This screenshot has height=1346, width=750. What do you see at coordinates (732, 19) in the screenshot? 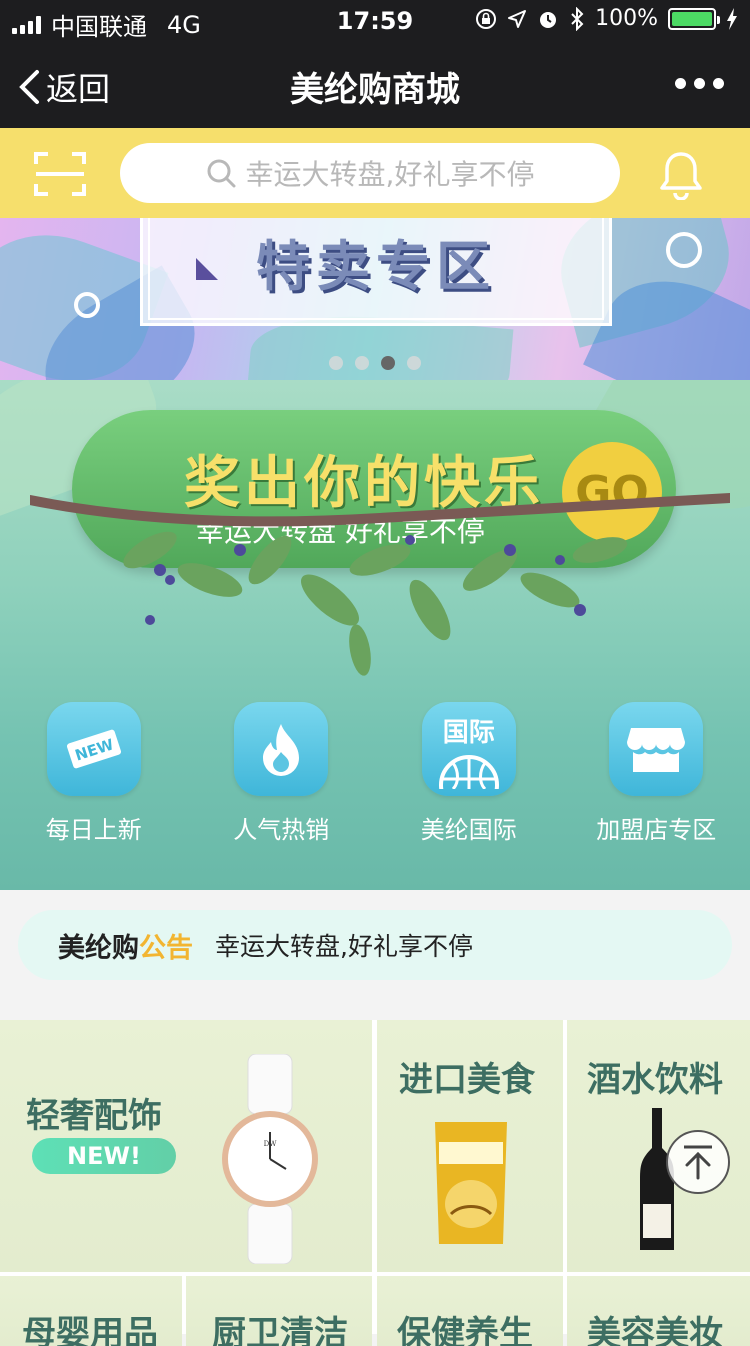
I see `charging-icon` at bounding box center [732, 19].